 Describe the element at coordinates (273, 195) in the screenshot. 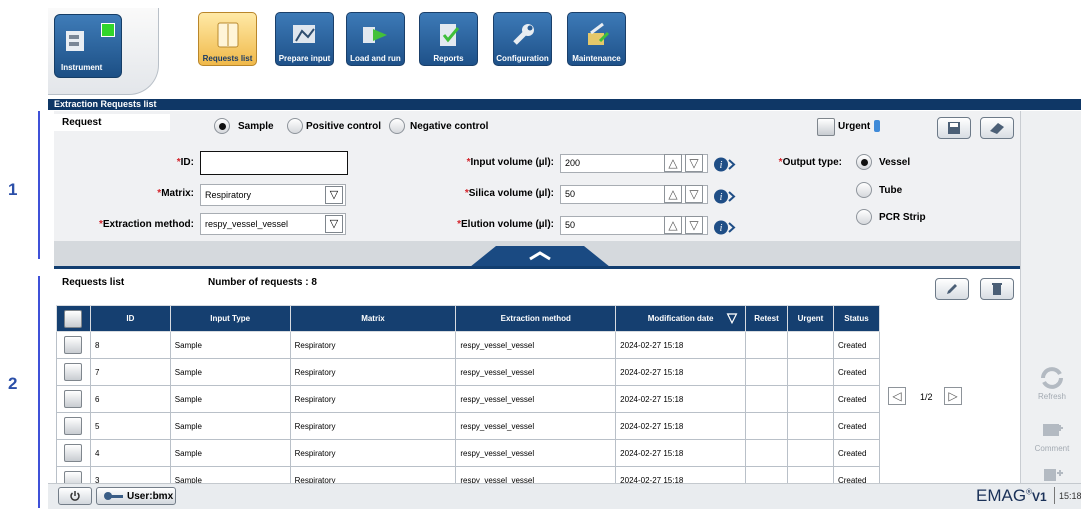

I see `matrix-select: Respiratory ▽` at that location.